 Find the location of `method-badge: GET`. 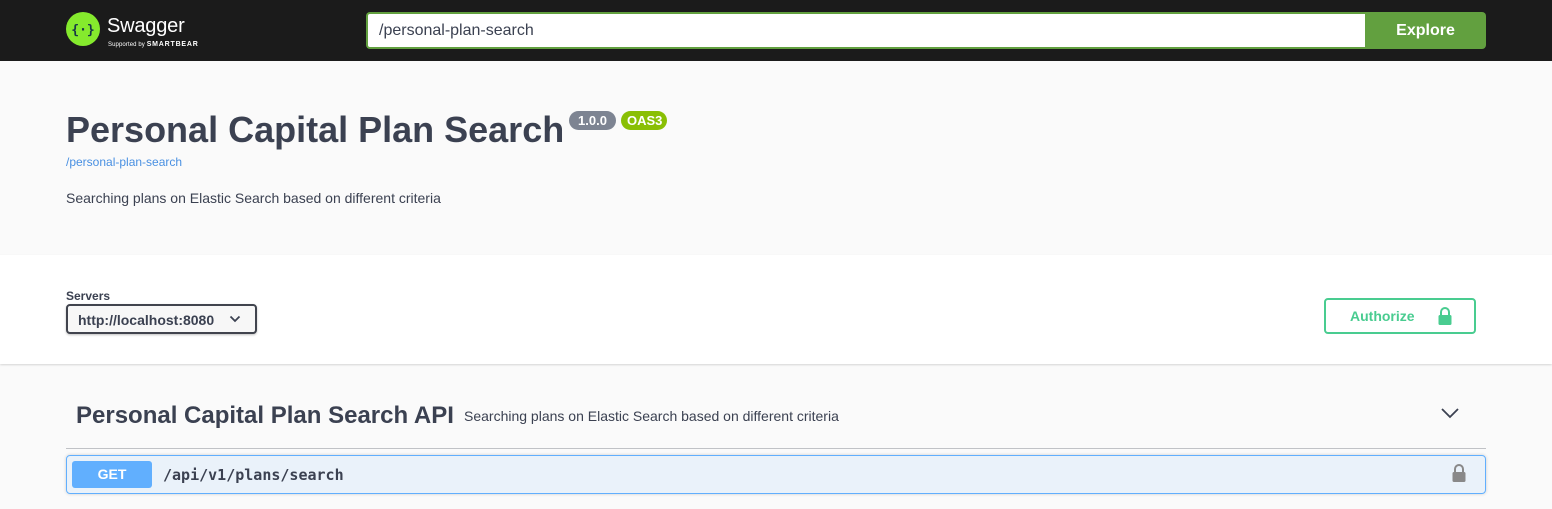

method-badge: GET is located at coordinates (112, 474).